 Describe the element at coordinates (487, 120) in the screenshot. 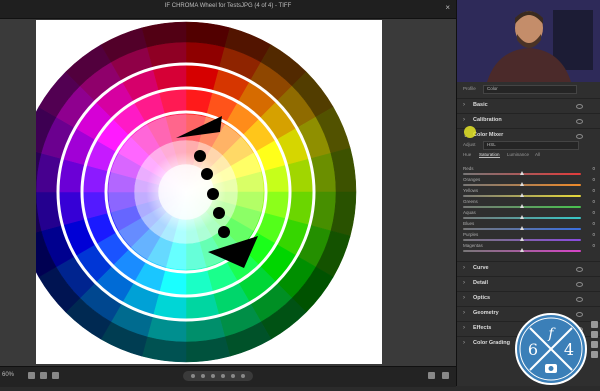

I see `section-label: Calibration` at that location.